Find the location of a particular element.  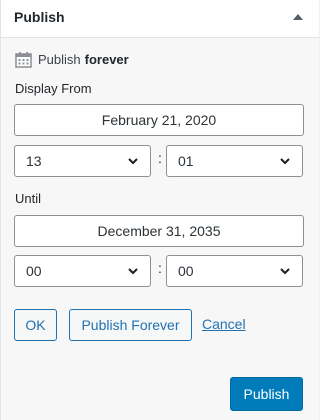

caret-up-icon is located at coordinates (298, 17).